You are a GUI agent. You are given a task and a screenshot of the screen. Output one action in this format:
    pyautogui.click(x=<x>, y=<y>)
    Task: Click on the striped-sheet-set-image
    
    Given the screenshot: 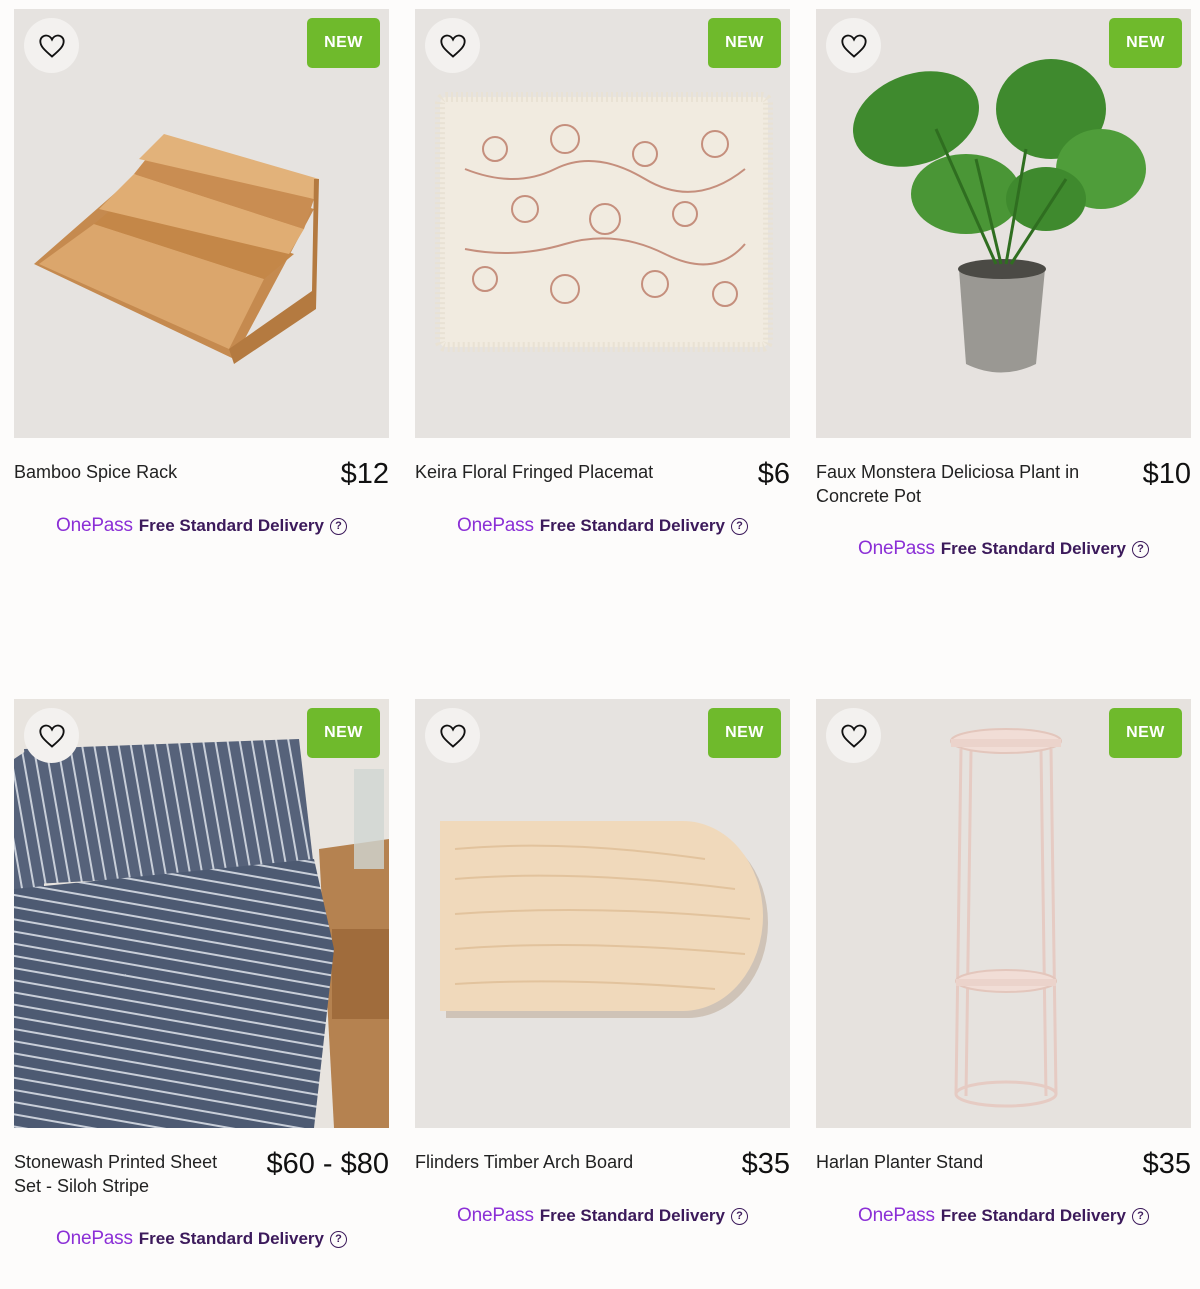 What is the action you would take?
    pyautogui.click(x=201, y=913)
    